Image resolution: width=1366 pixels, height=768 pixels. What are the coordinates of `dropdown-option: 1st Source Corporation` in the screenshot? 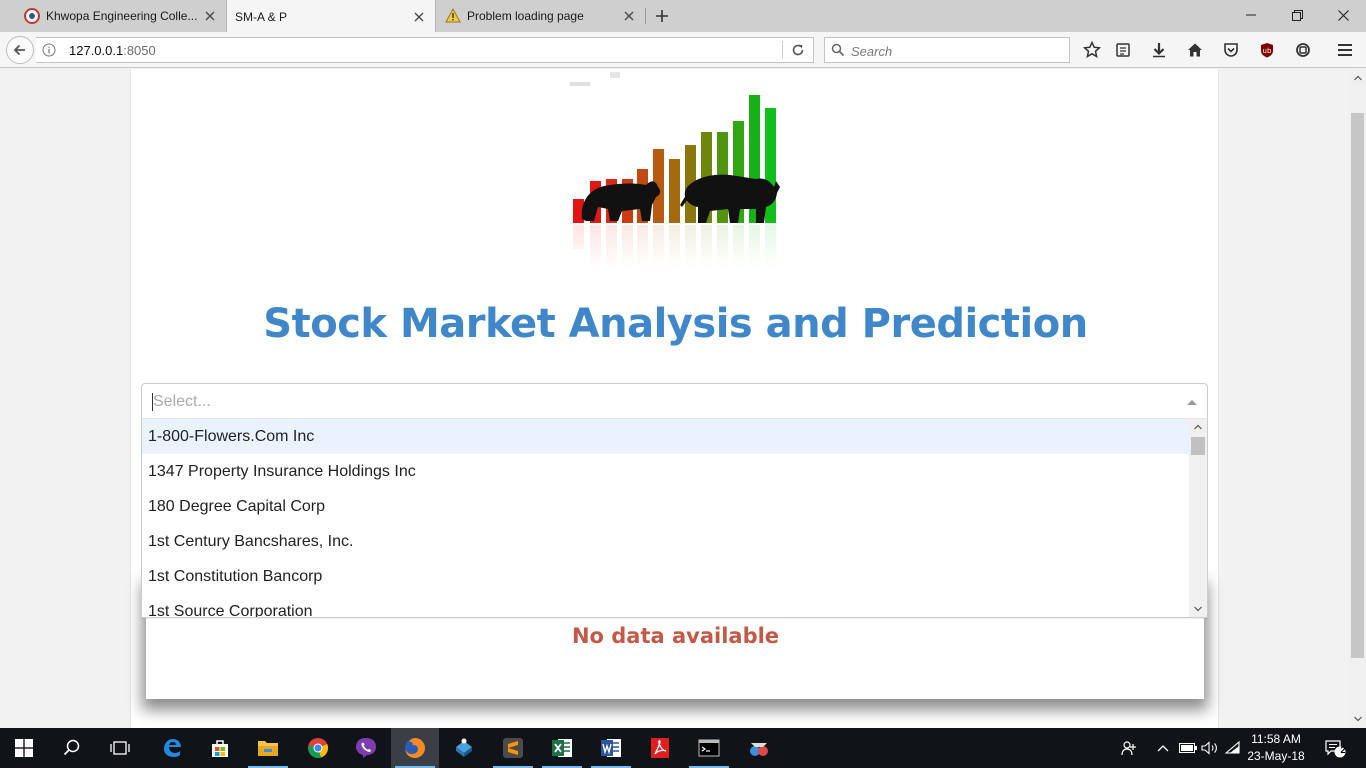 It's located at (666, 606).